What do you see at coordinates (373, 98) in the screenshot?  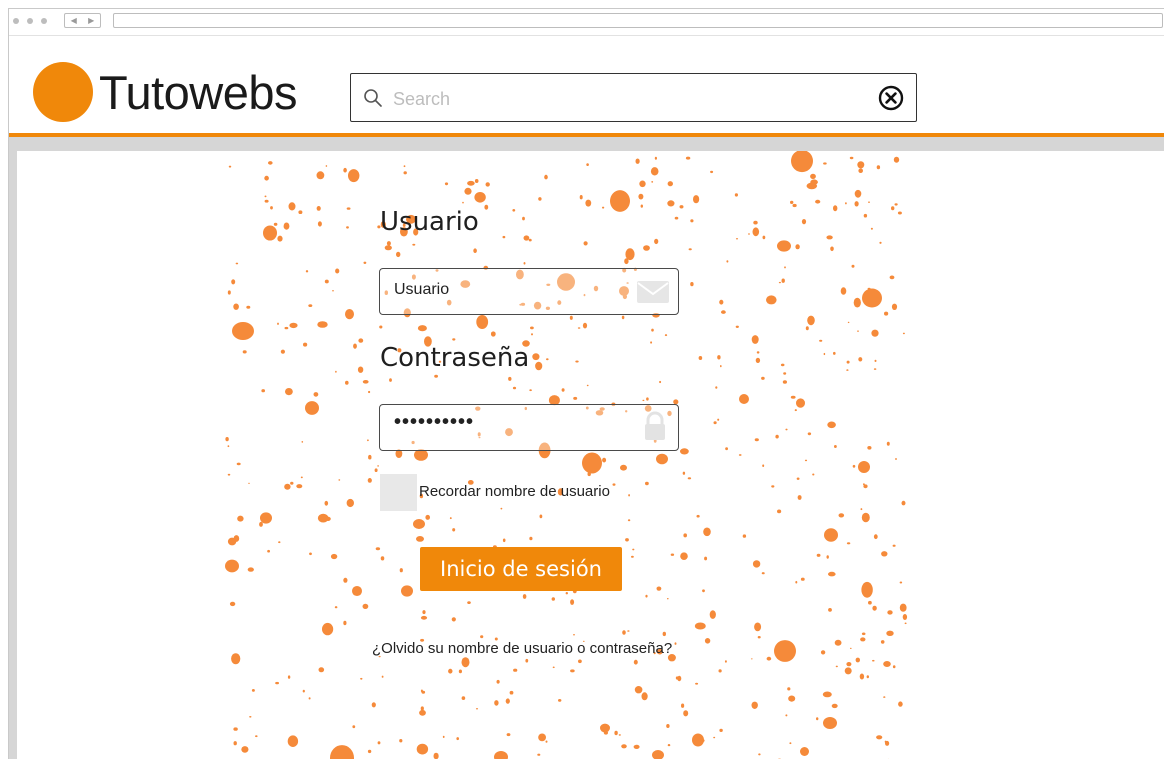 I see `search-icon` at bounding box center [373, 98].